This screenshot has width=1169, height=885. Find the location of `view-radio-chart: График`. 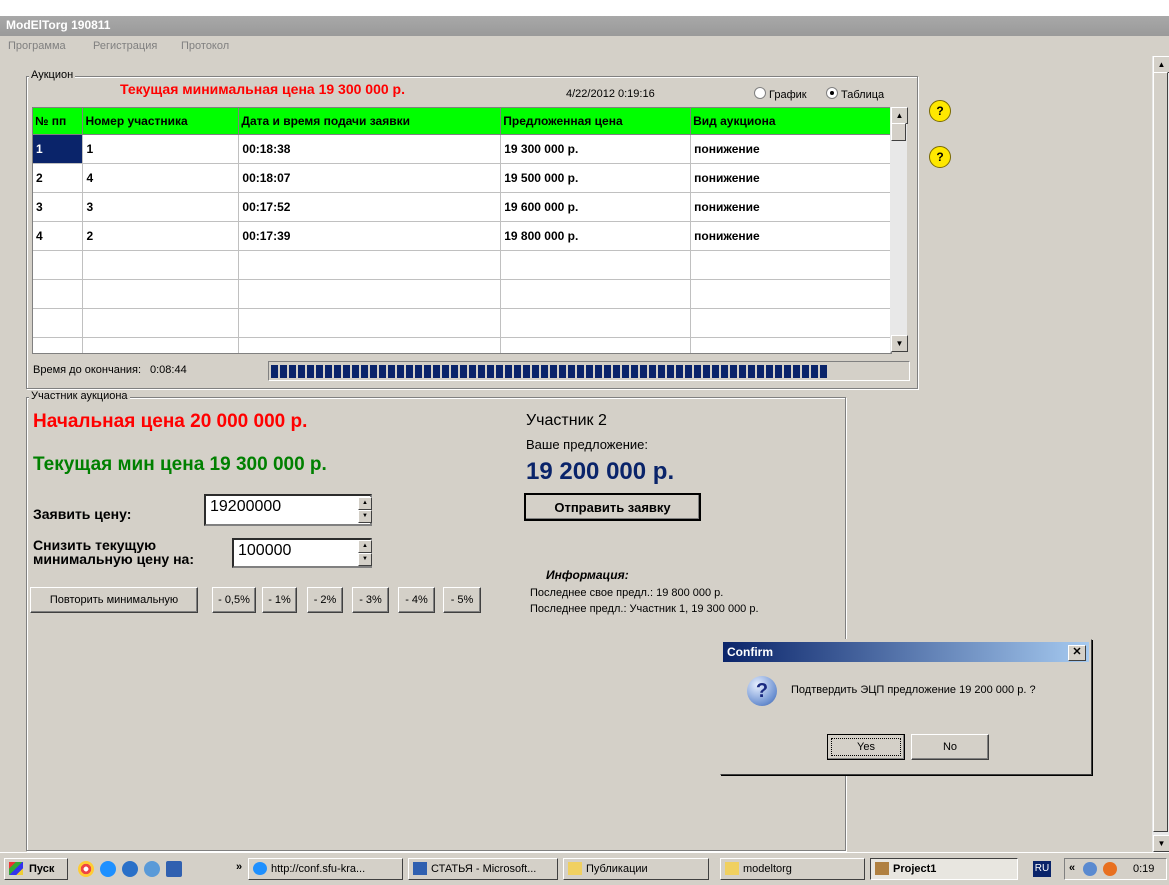

view-radio-chart: График is located at coordinates (780, 94).